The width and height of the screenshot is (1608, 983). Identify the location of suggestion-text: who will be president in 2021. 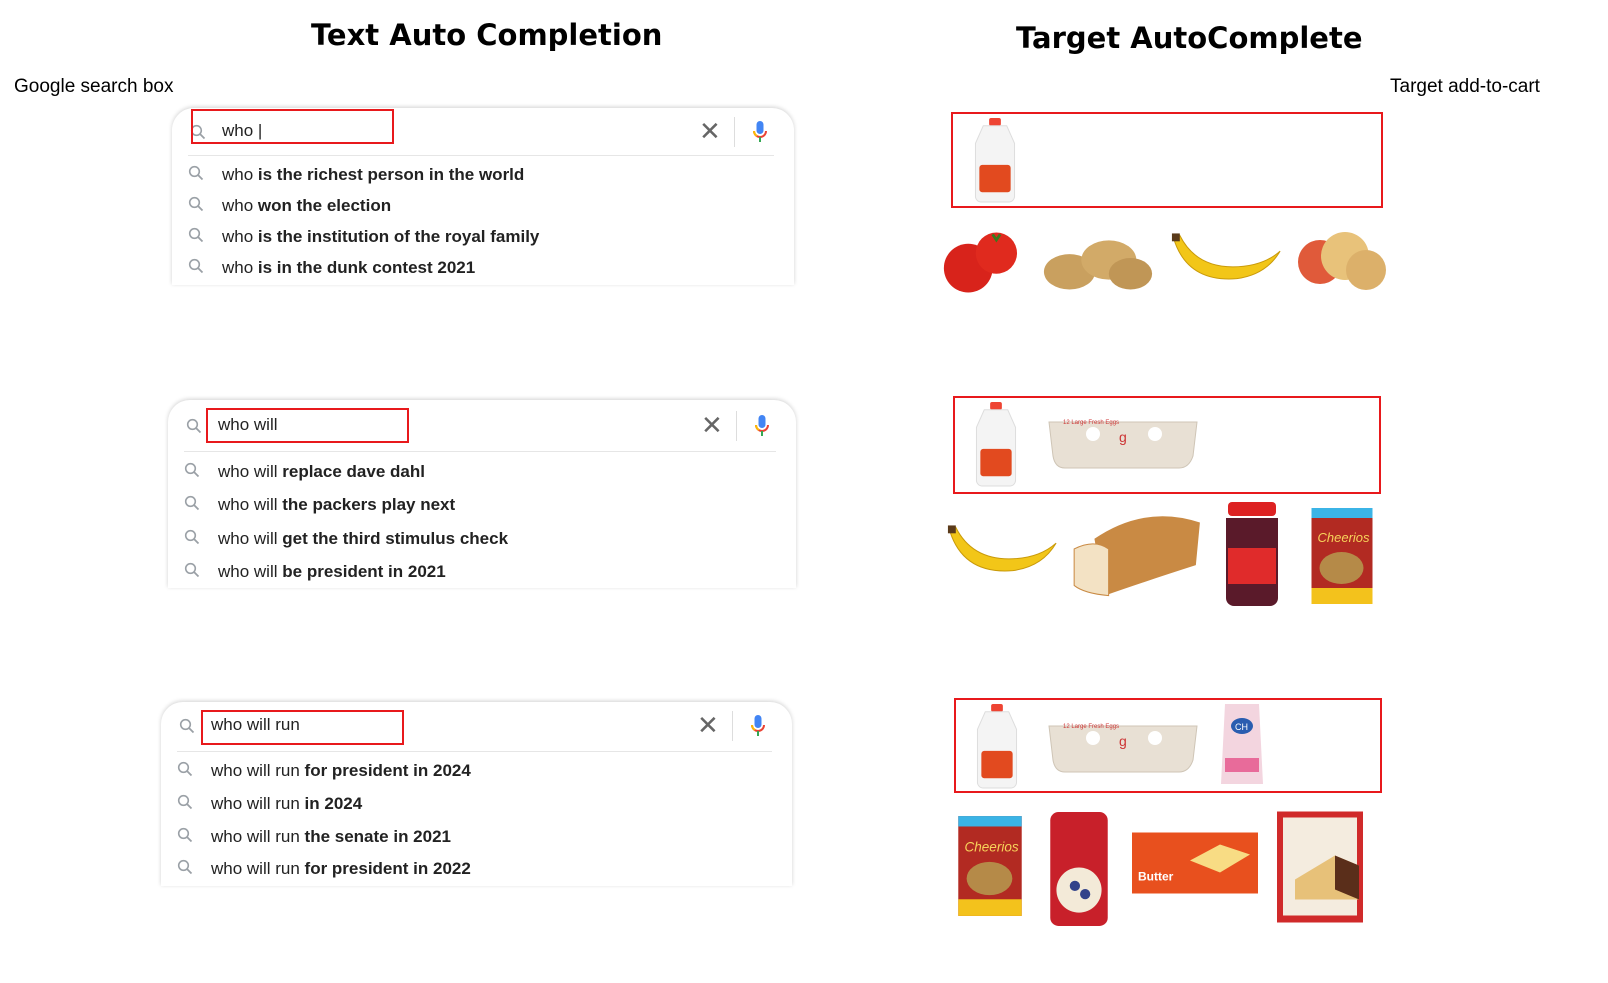
(332, 571).